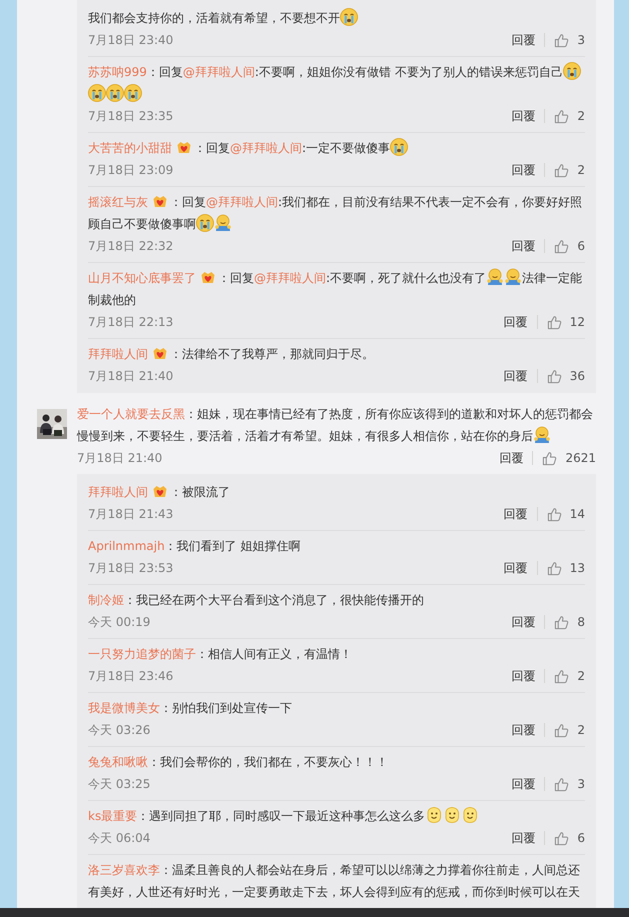 The image size is (629, 917). I want to click on comment-text: 拜拜啦人间 ：被限流了, so click(159, 491).